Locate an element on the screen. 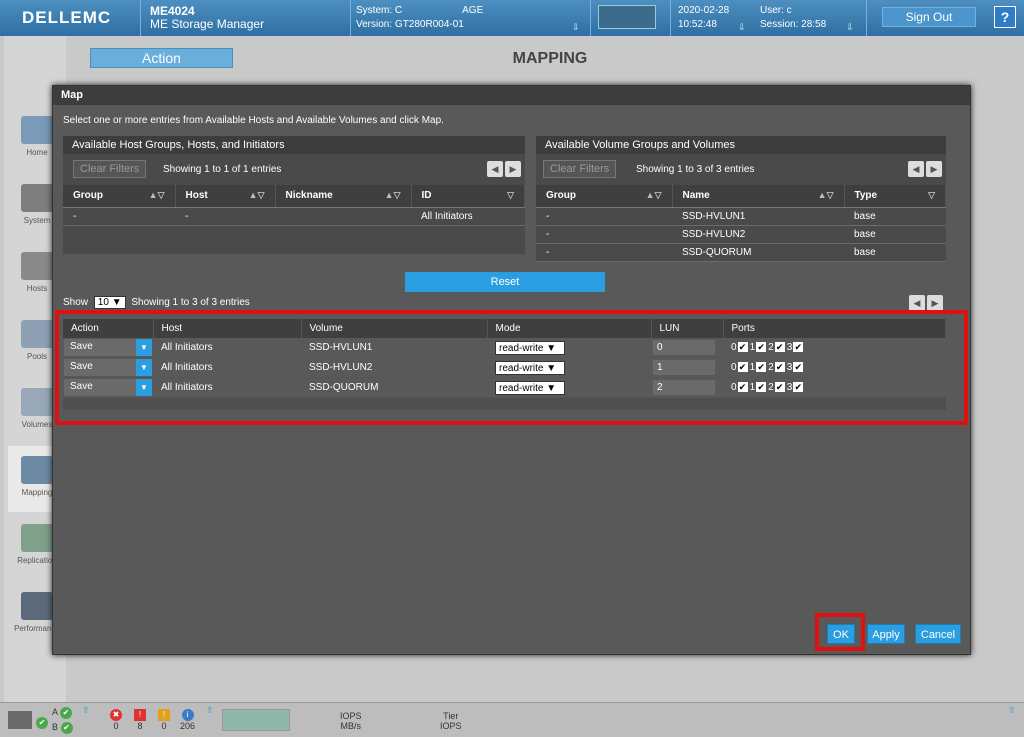  critical-count: ✖ 0 is located at coordinates (116, 720).